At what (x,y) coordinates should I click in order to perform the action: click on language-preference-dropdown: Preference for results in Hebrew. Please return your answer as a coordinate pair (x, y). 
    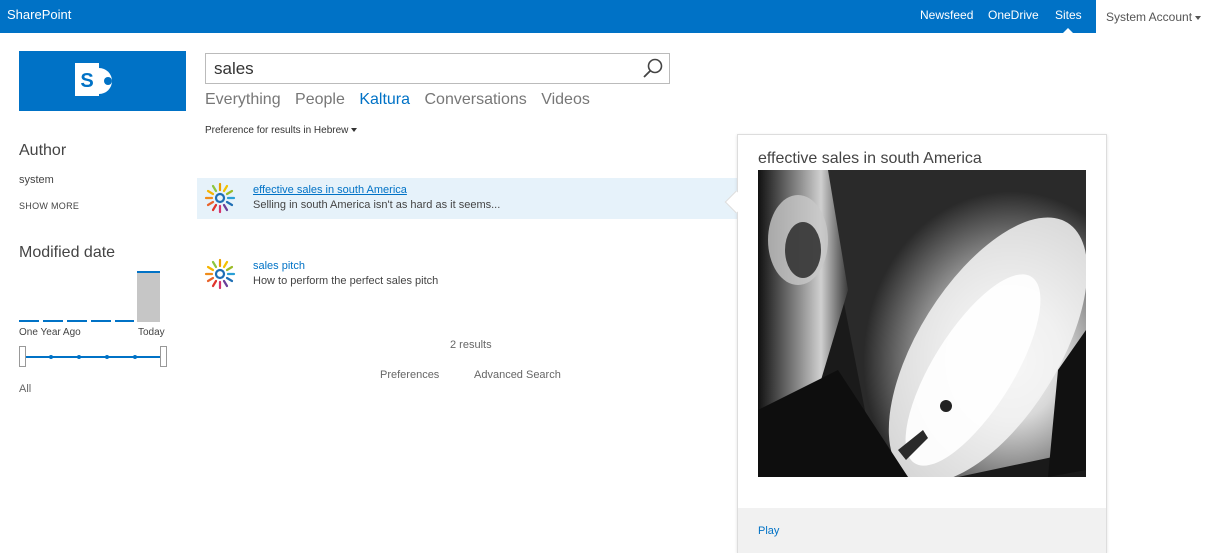
    Looking at the image, I should click on (281, 130).